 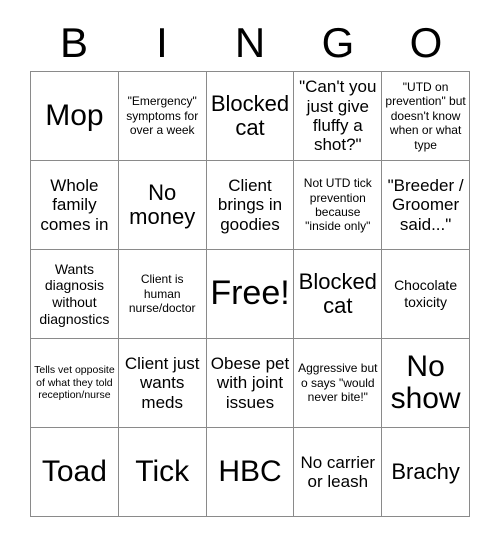 I want to click on bingo-cell: Client just wants meds, so click(x=162, y=383).